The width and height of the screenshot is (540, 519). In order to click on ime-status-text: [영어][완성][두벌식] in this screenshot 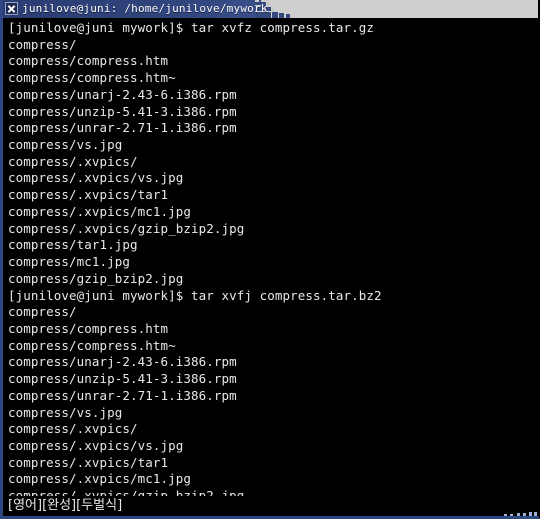, I will do `click(65, 505)`.